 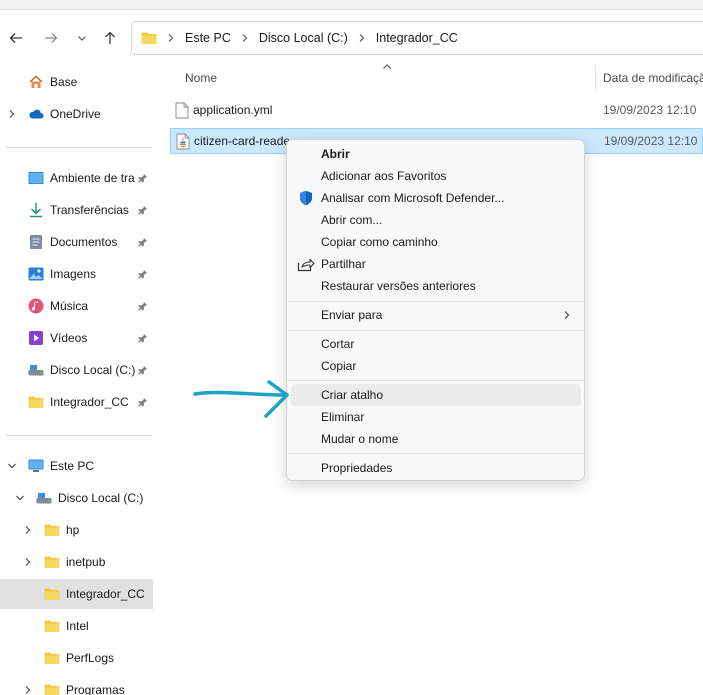 What do you see at coordinates (343, 417) in the screenshot?
I see `menu-item-label: Eliminar` at bounding box center [343, 417].